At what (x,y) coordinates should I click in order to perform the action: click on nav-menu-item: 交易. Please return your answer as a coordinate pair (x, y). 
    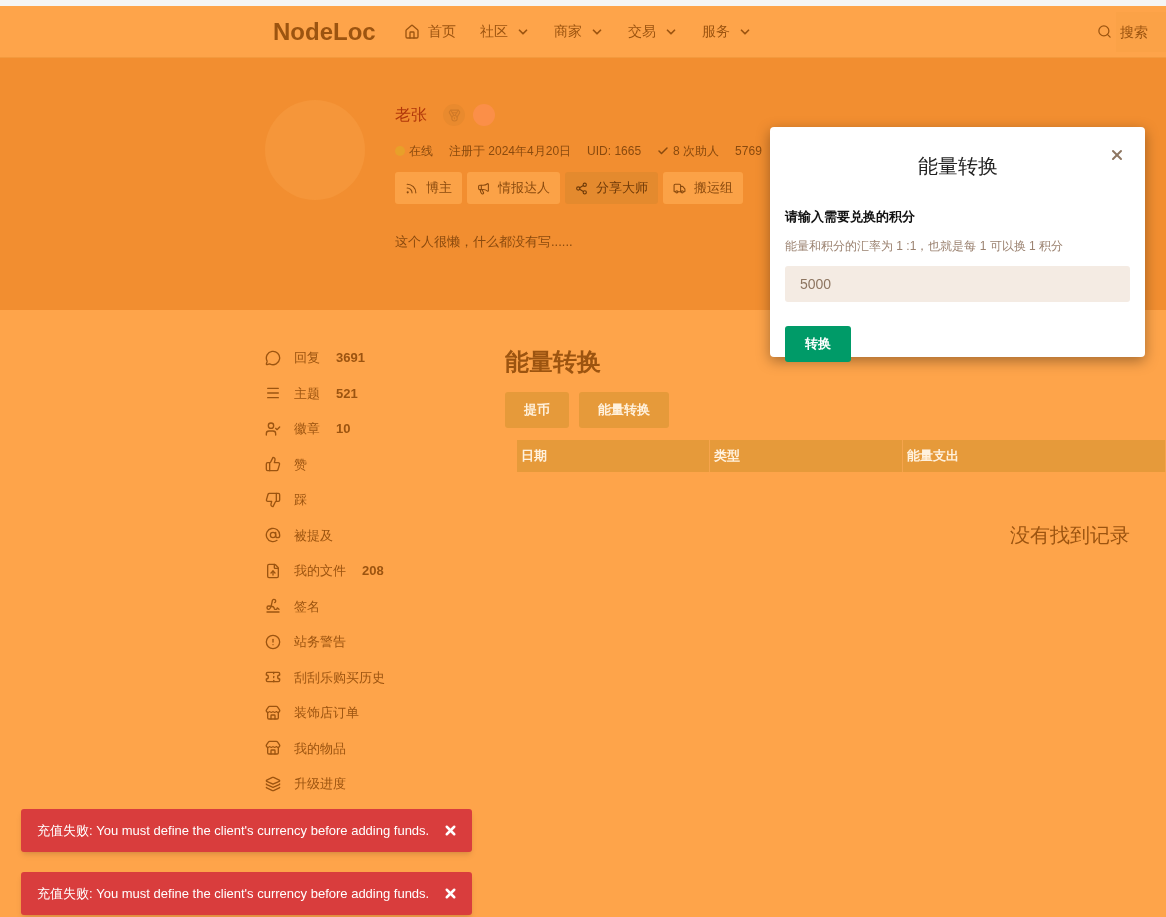
    Looking at the image, I should click on (652, 31).